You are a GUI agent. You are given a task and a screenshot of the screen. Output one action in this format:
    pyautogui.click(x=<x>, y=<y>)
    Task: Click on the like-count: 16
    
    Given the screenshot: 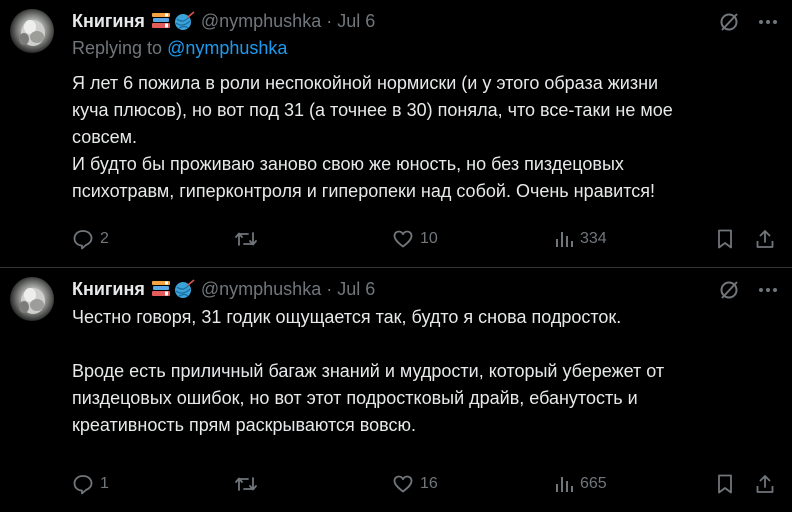 What is the action you would take?
    pyautogui.click(x=429, y=483)
    